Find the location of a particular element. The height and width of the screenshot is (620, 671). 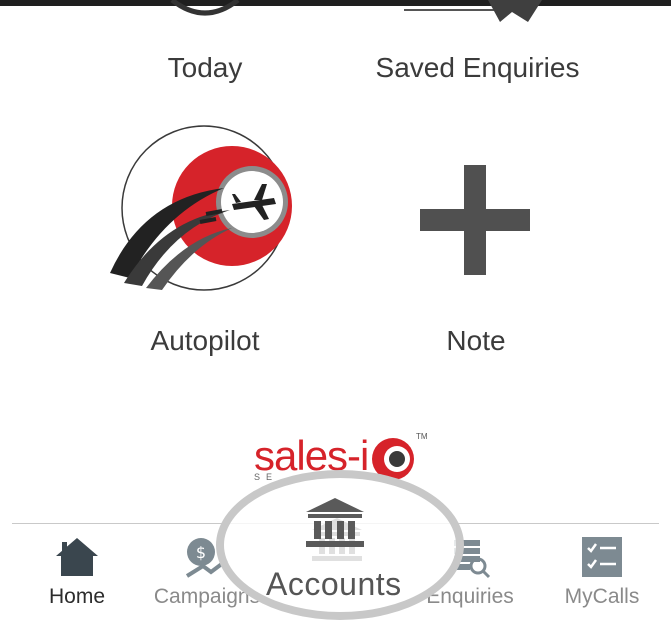

mycalls-icon is located at coordinates (602, 557).